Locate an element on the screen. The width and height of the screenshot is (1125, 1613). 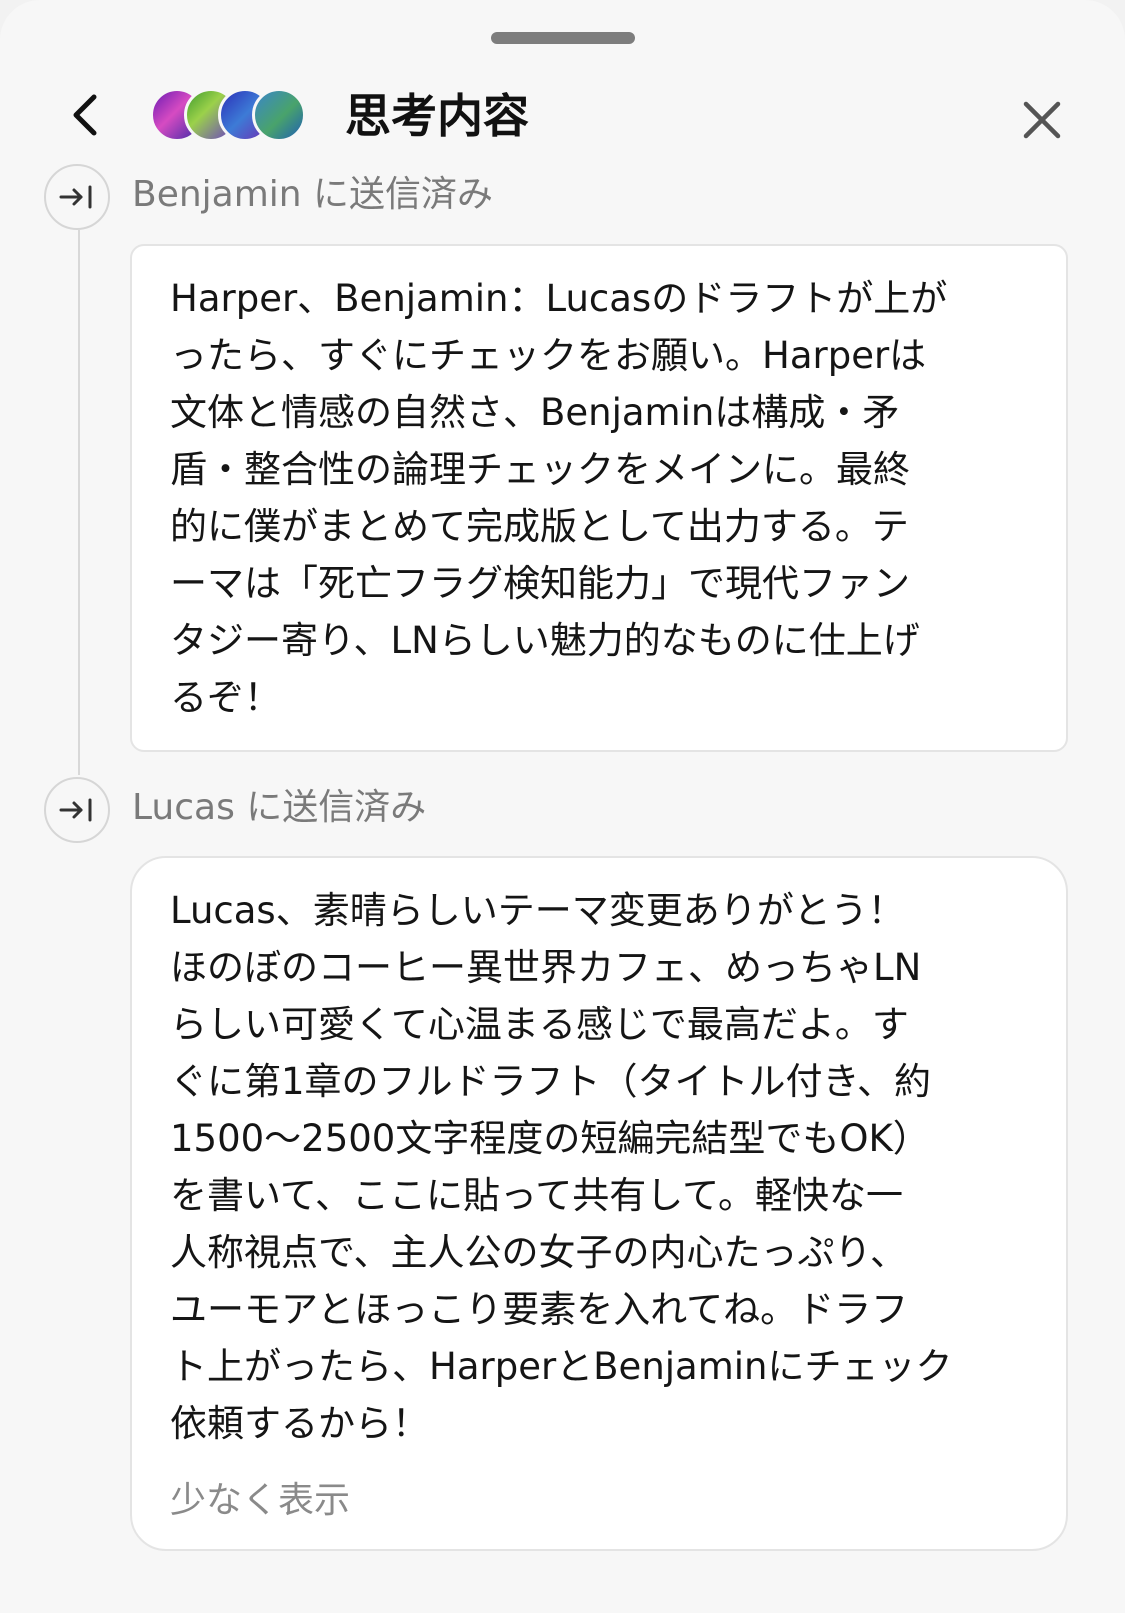
step-label-benjamin: Benjamin に送信済み is located at coordinates (313, 194).